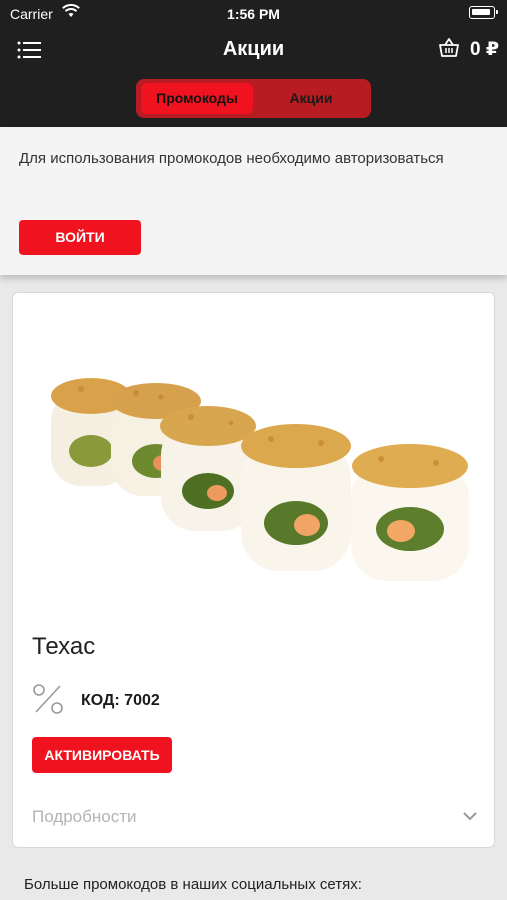 The image size is (507, 900). Describe the element at coordinates (120, 700) in the screenshot. I see `promo-code: КОД: 7002` at that location.